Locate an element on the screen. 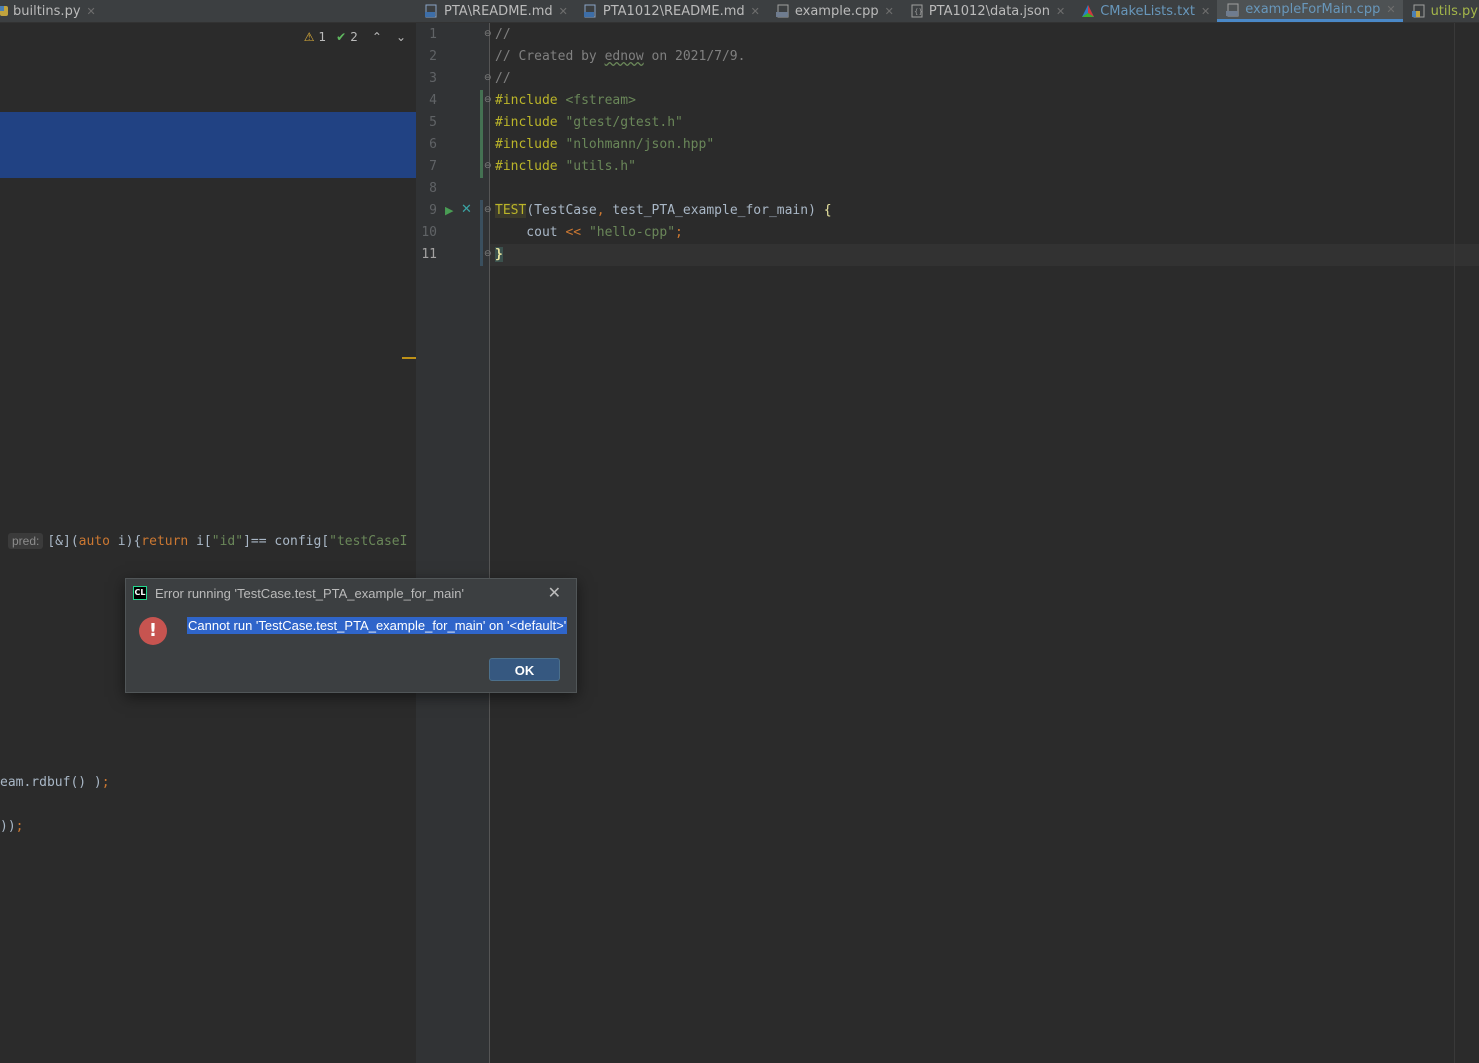 The height and width of the screenshot is (1063, 1479). code-line: #include "utils.h" is located at coordinates (565, 167).